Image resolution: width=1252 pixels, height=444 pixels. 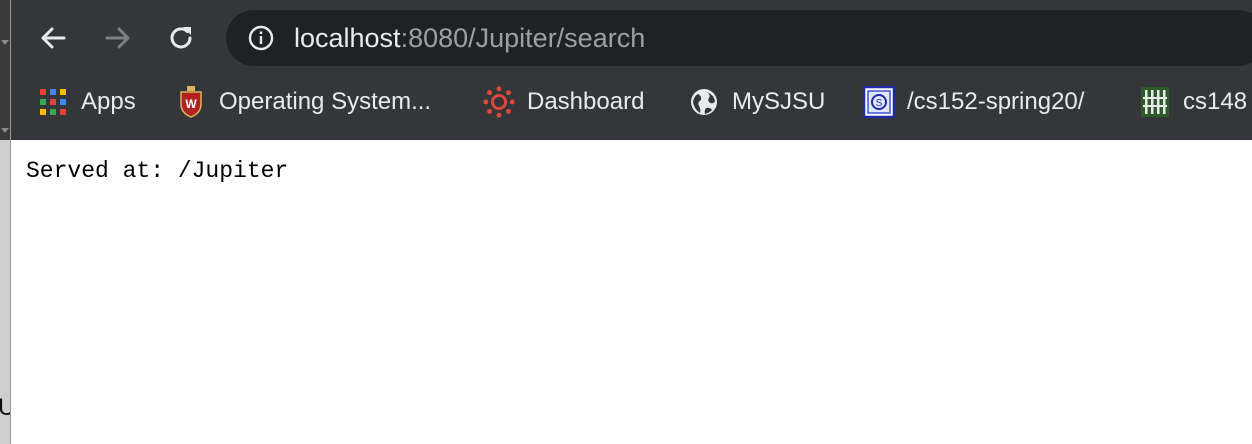 I want to click on blue-square-site-icon: S, so click(x=879, y=102).